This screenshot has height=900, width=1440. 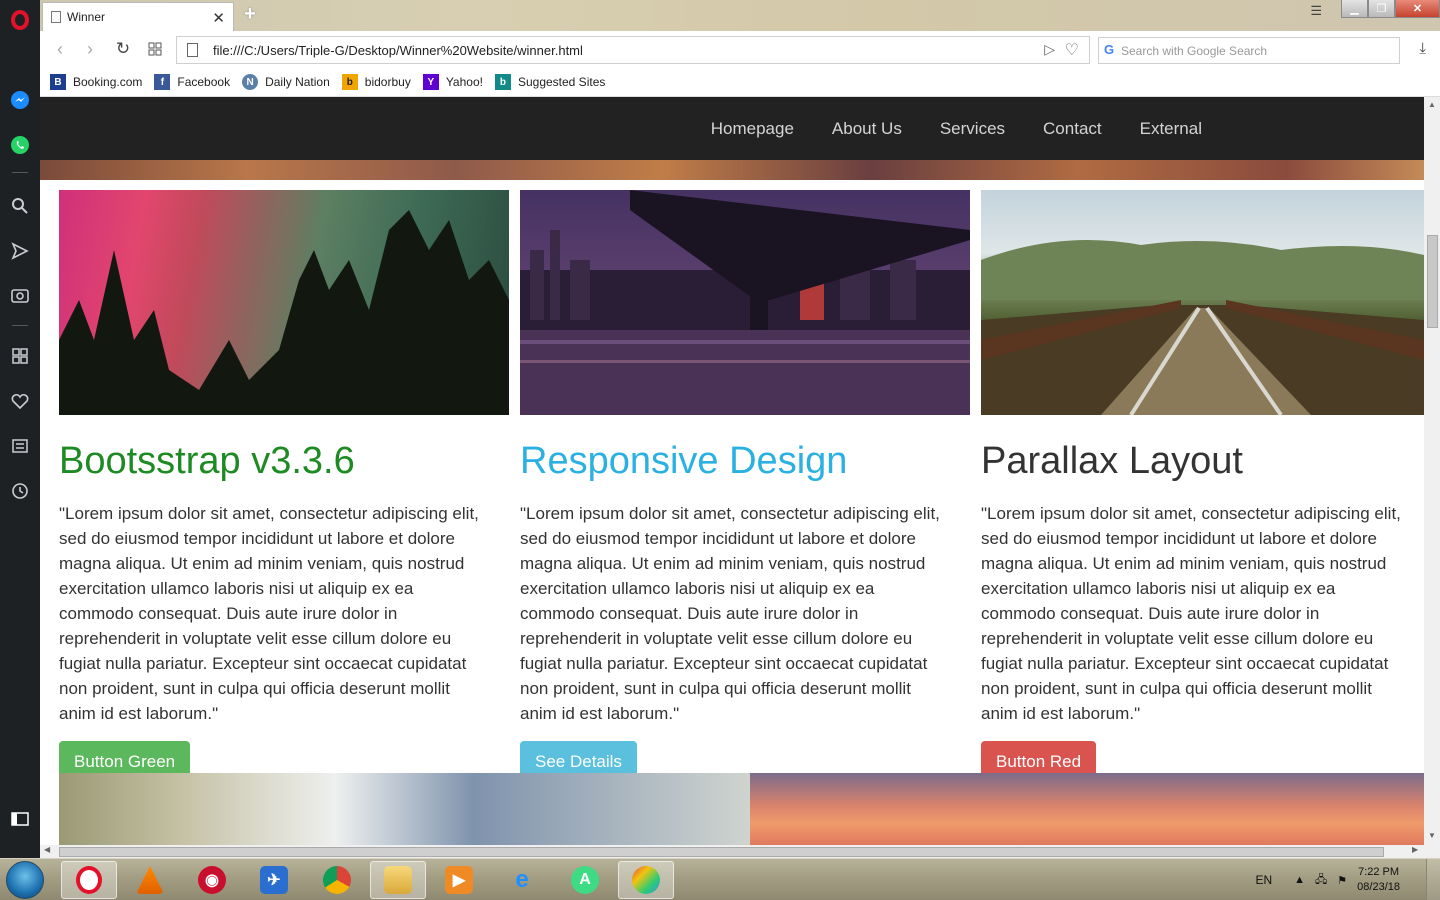 I want to click on send-icon: ▷, so click(x=1049, y=49).